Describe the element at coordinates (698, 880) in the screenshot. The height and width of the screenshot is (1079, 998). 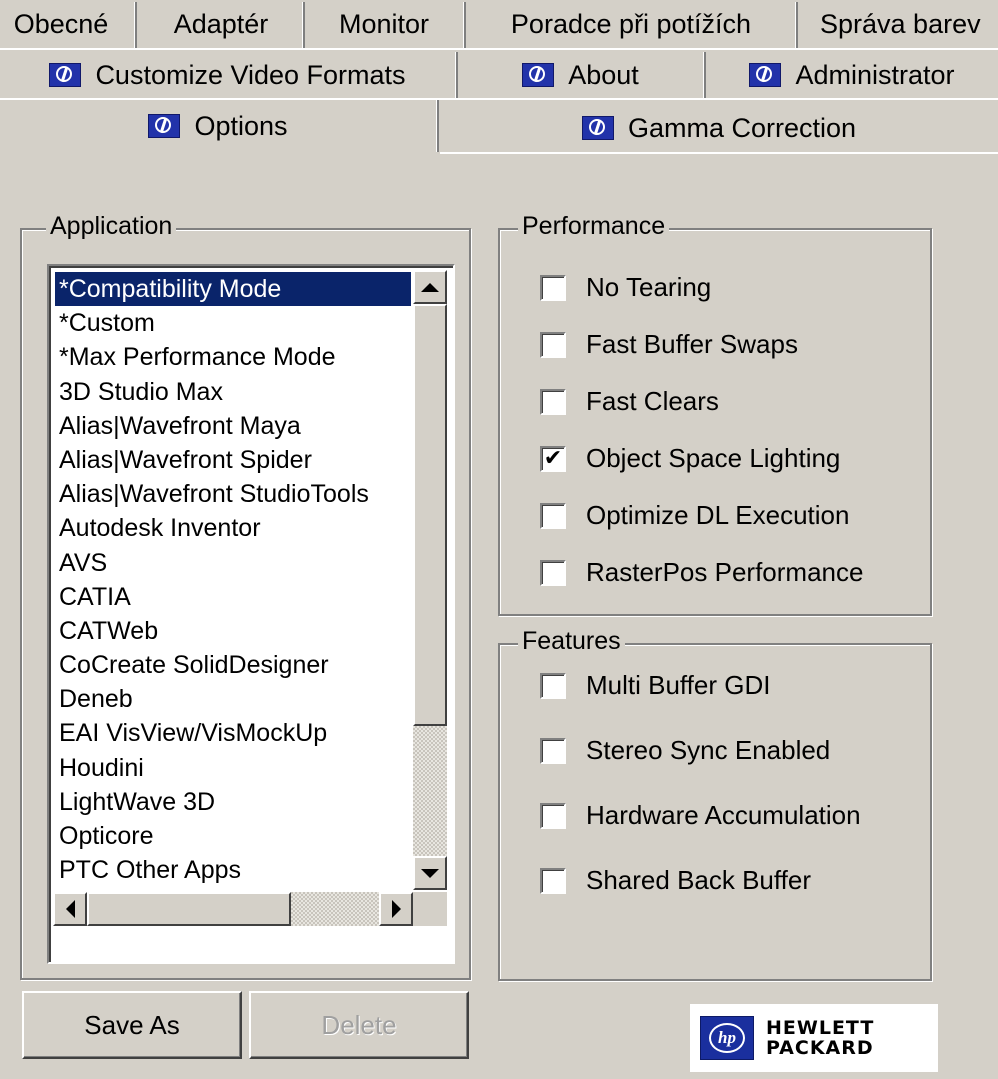
I see `checkbox-label: Shared Back Buffer` at that location.